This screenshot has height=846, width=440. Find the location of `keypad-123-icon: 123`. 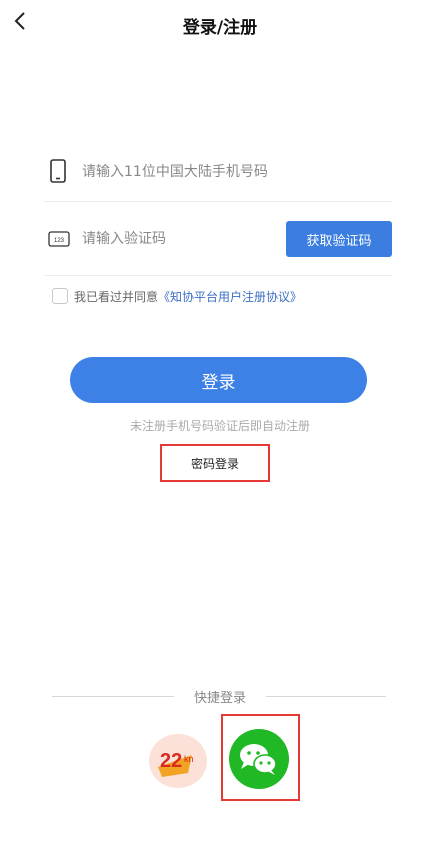

keypad-123-icon: 123 is located at coordinates (59, 239).